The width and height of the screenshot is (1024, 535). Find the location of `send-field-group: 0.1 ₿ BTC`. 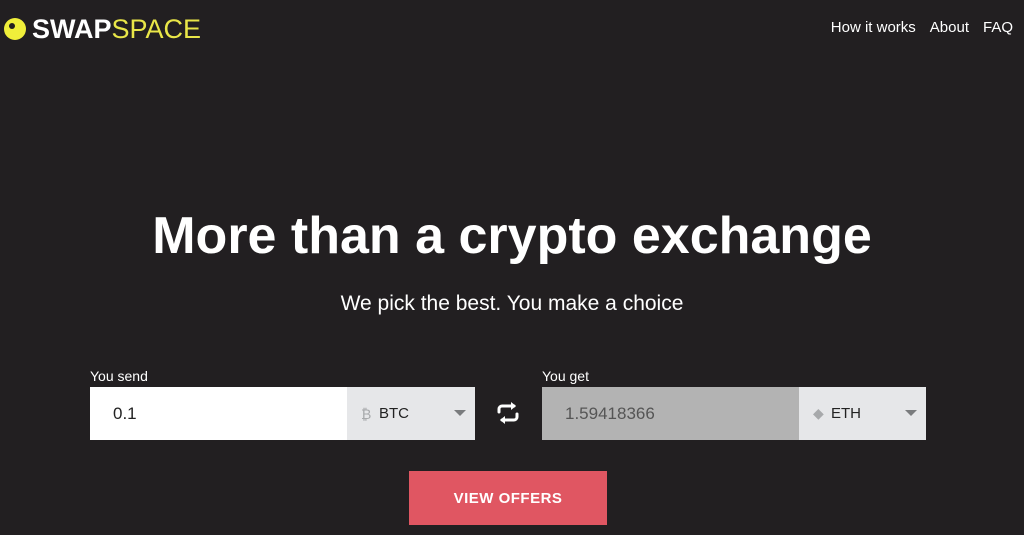

send-field-group: 0.1 ₿ BTC is located at coordinates (282, 413).